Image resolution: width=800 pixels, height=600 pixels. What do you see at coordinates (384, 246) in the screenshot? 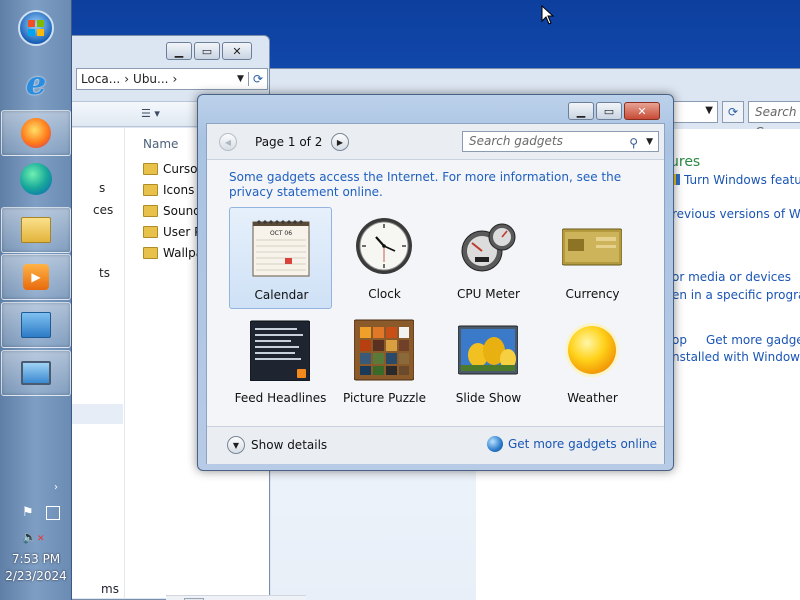
I see `clock-icon` at bounding box center [384, 246].